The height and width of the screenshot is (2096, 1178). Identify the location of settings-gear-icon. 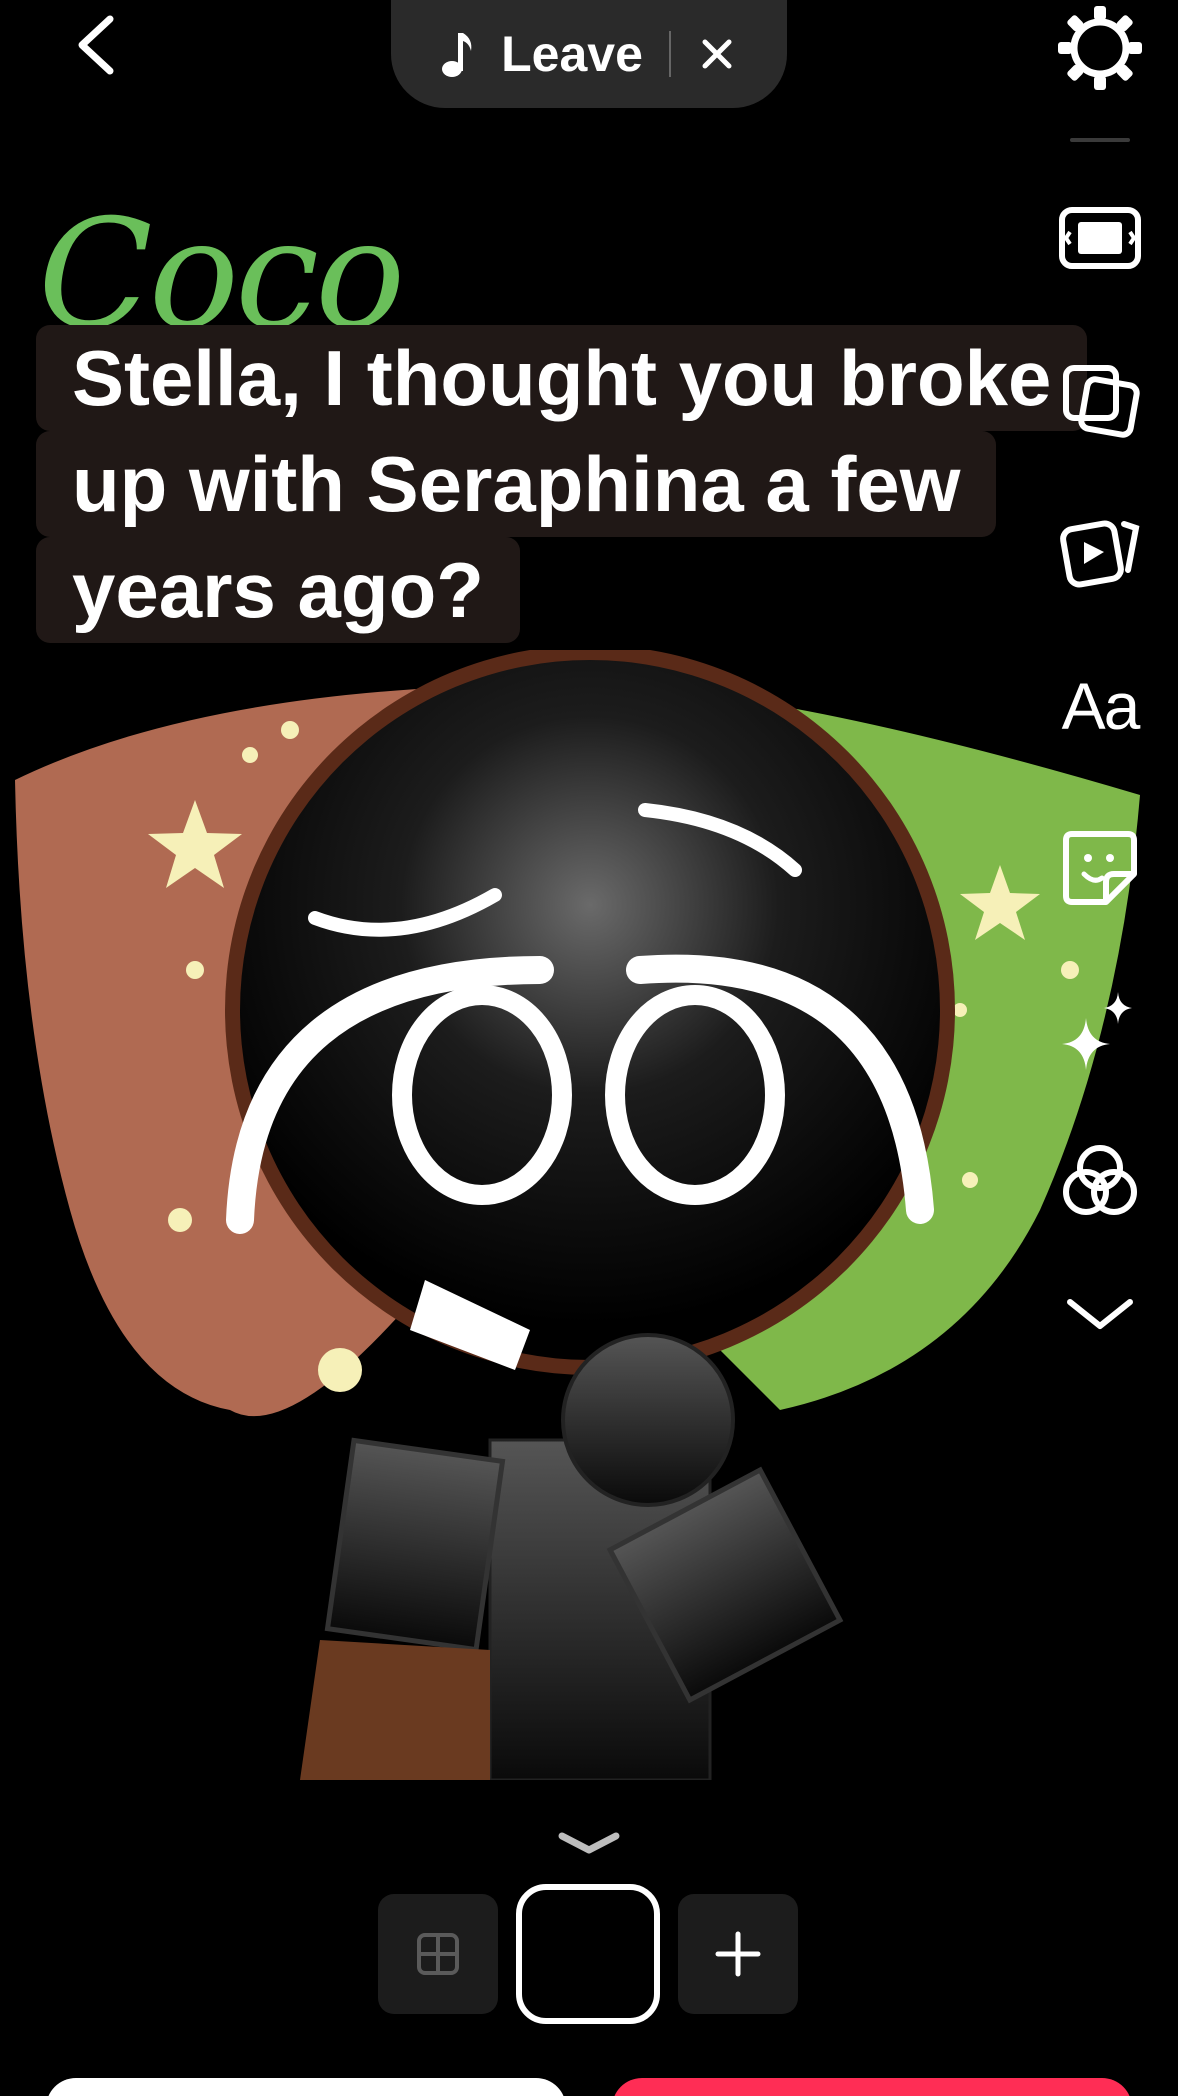
(1100, 48).